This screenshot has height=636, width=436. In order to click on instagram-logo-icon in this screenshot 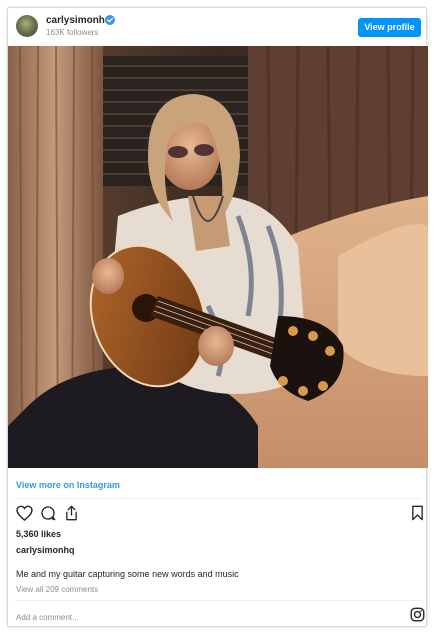, I will do `click(417, 614)`.